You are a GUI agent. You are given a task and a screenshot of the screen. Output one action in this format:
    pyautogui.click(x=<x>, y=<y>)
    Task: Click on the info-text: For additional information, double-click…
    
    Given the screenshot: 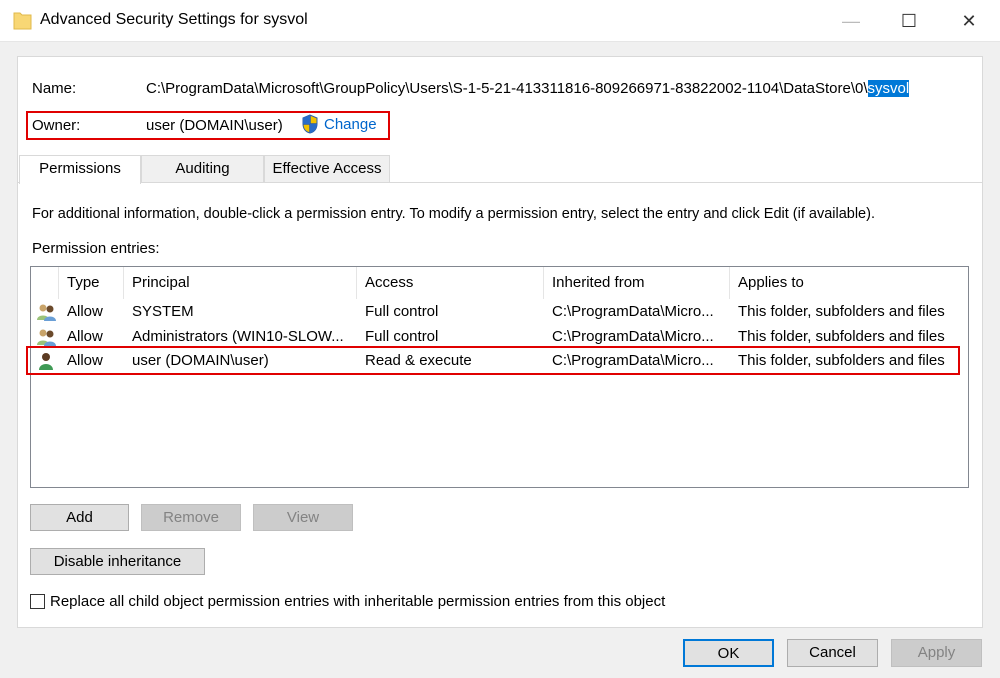 What is the action you would take?
    pyautogui.click(x=453, y=214)
    